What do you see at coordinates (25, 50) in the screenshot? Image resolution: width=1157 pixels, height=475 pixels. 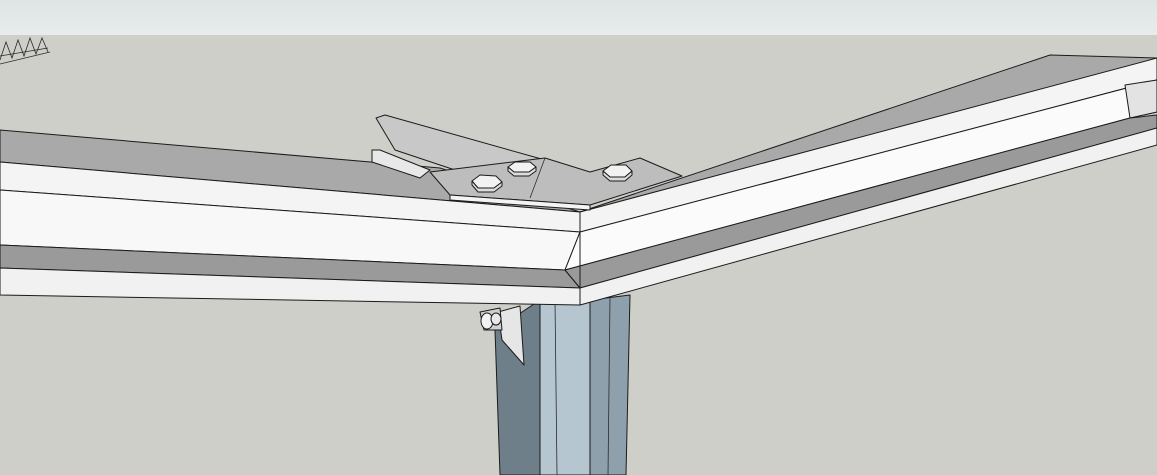 I see `truss-fragment` at bounding box center [25, 50].